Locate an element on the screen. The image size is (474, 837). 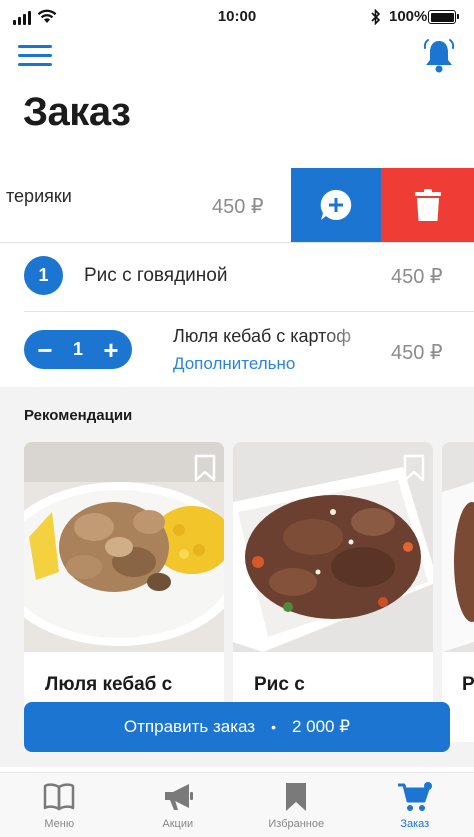
extras-link: Дополнительно is located at coordinates (278, 364).